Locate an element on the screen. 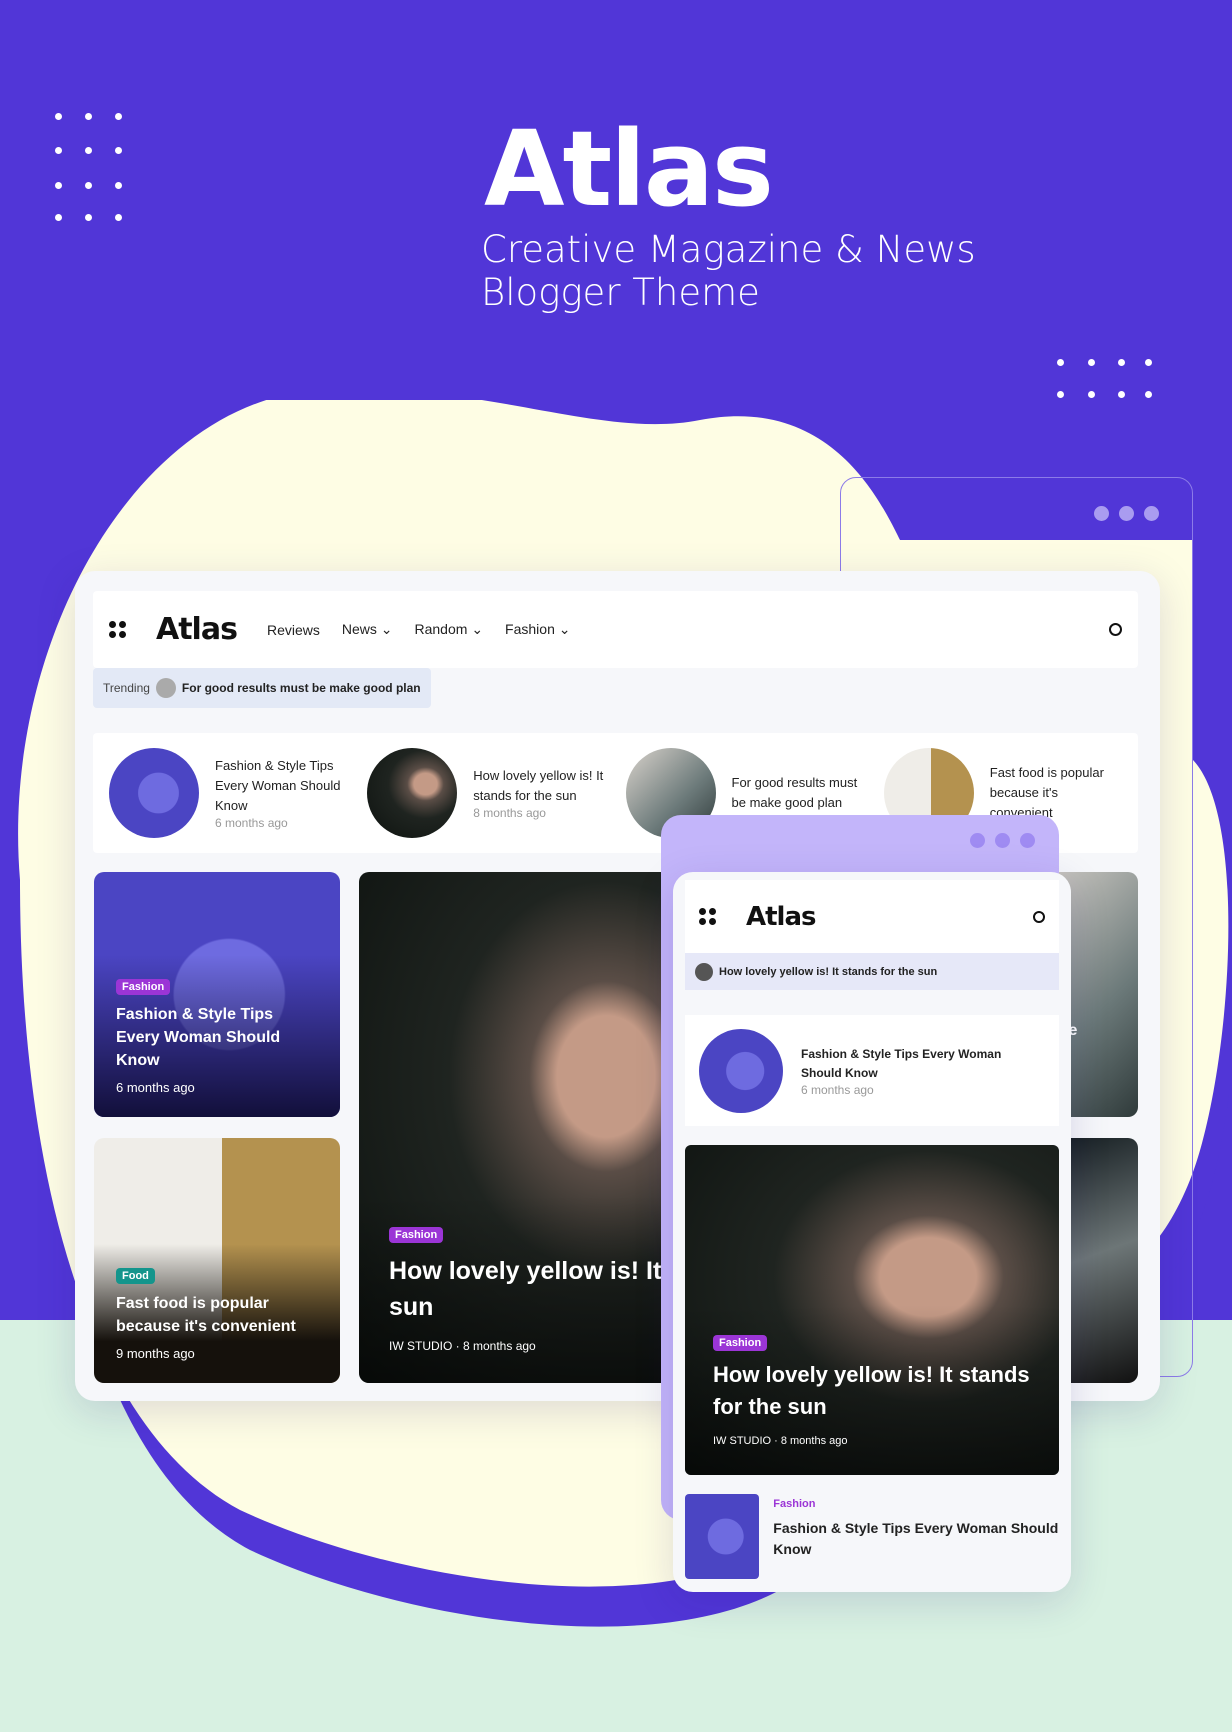 Image resolution: width=1232 pixels, height=1732 pixels. main-nav: Reviews News ⌄ Random ⌄ Fashion ⌄ is located at coordinates (419, 629).